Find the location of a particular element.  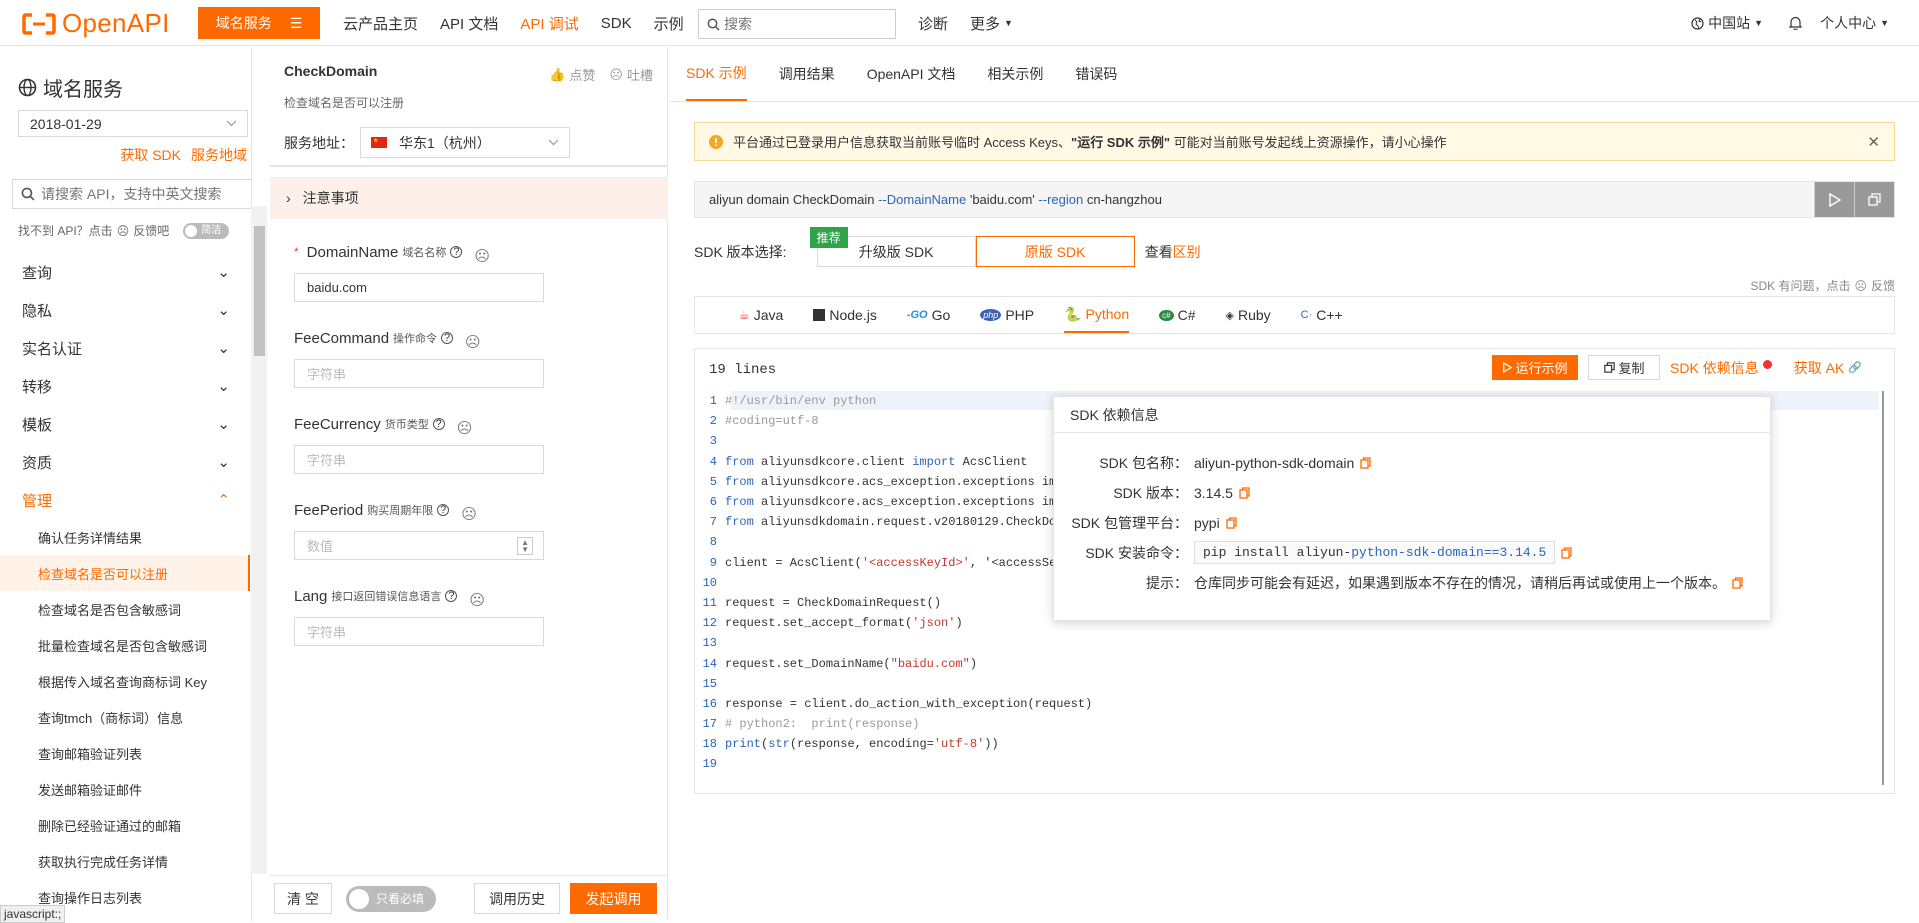

feecurrency-input: 字符串 is located at coordinates (419, 459).